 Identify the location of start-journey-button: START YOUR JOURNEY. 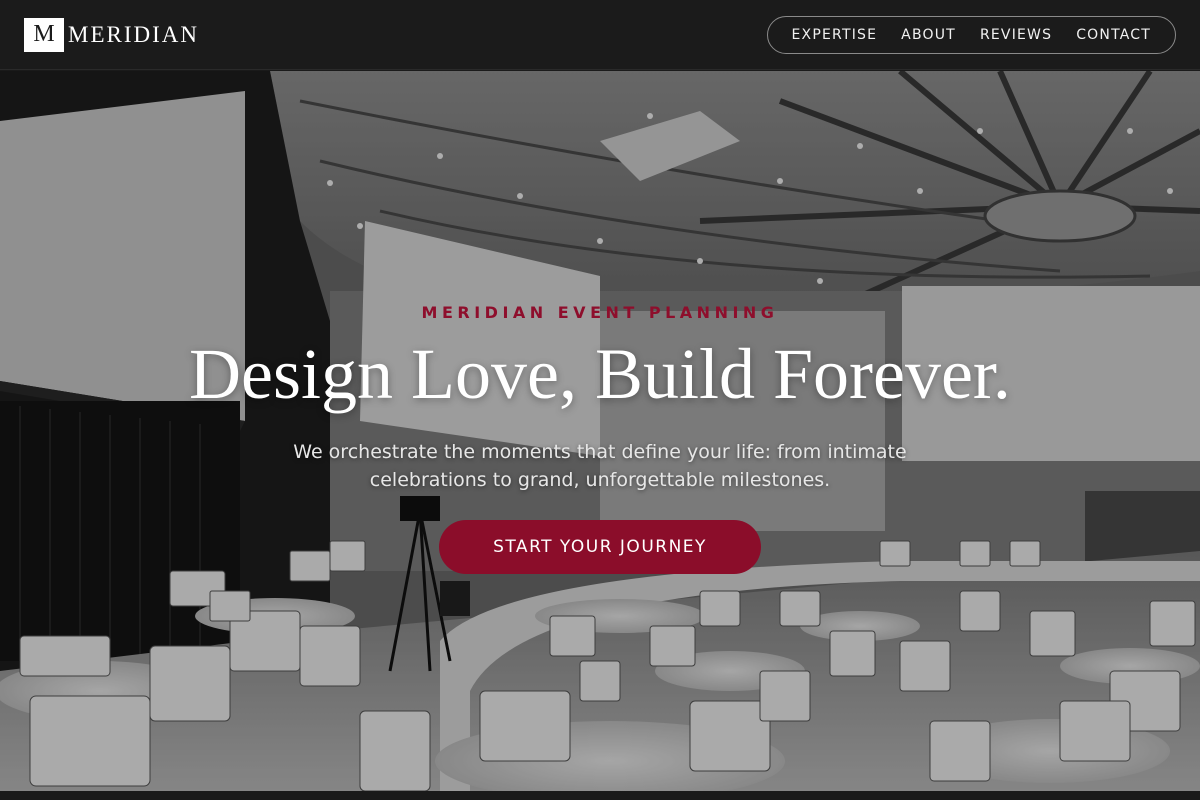
(600, 547).